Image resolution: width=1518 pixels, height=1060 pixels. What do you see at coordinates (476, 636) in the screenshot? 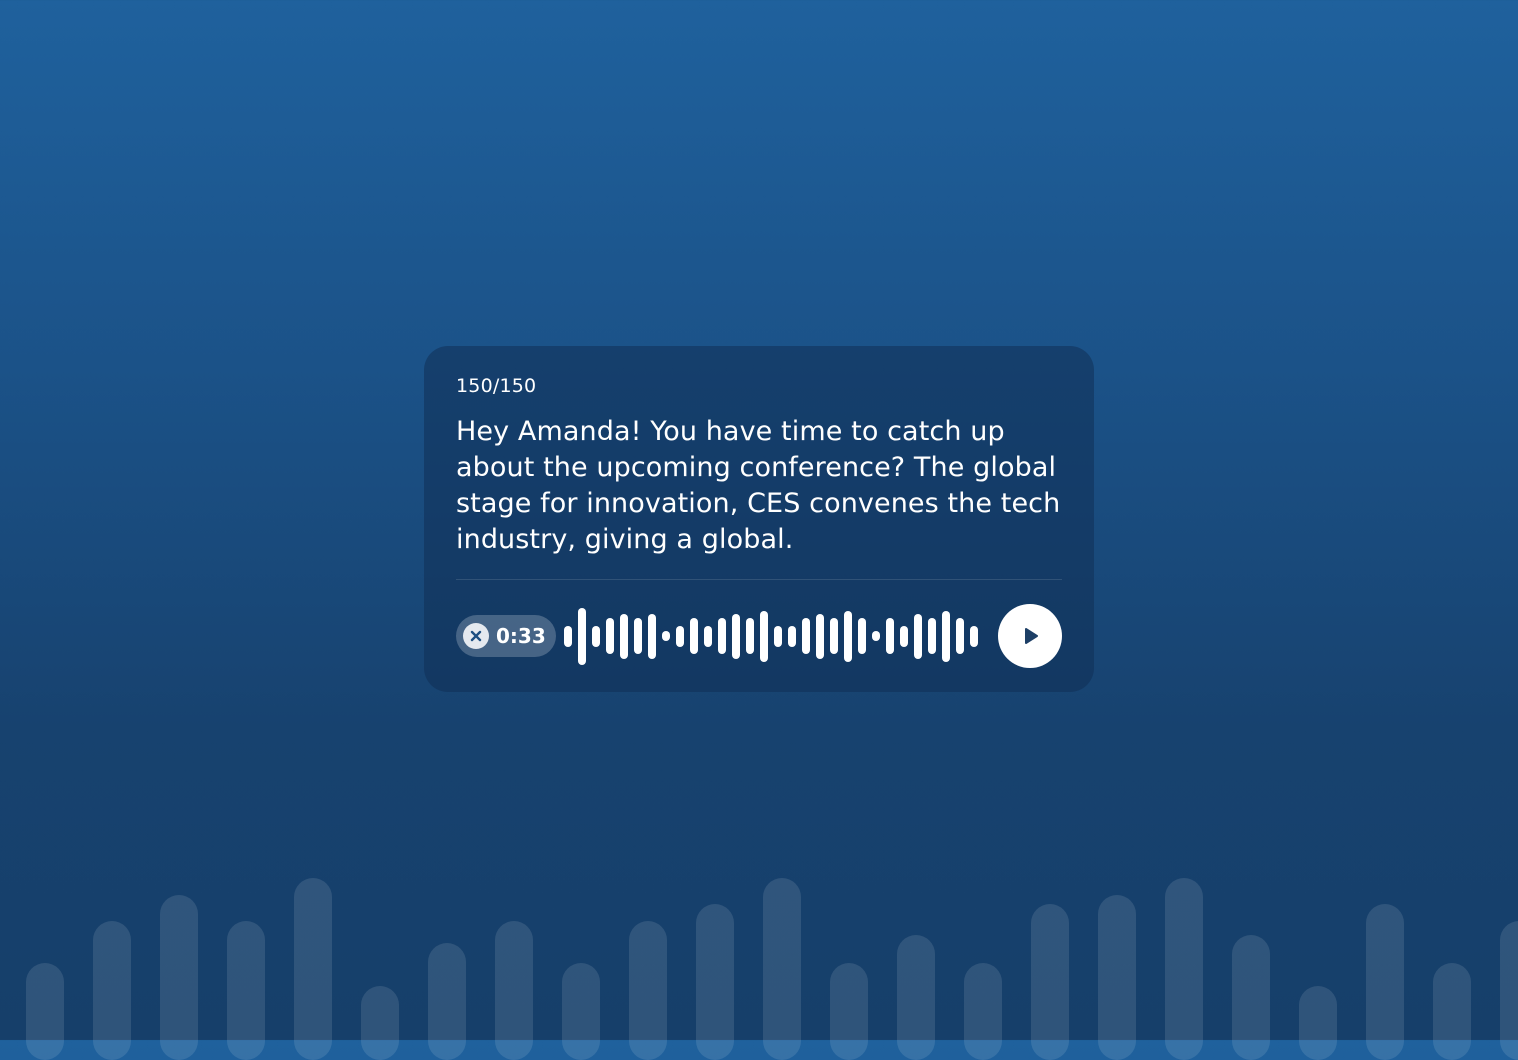
I see `close-icon` at bounding box center [476, 636].